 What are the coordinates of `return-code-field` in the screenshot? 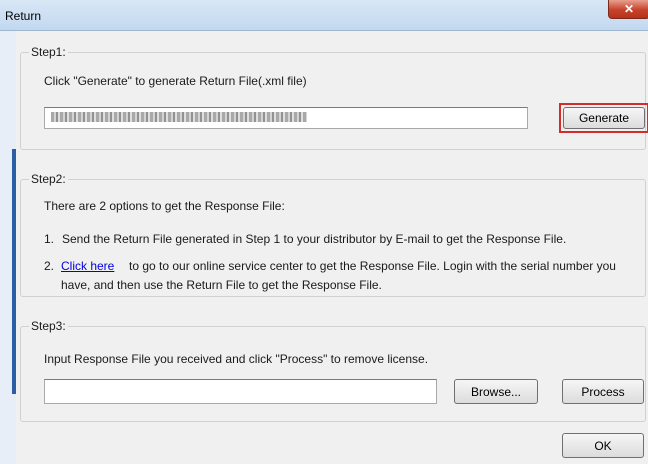 It's located at (286, 118).